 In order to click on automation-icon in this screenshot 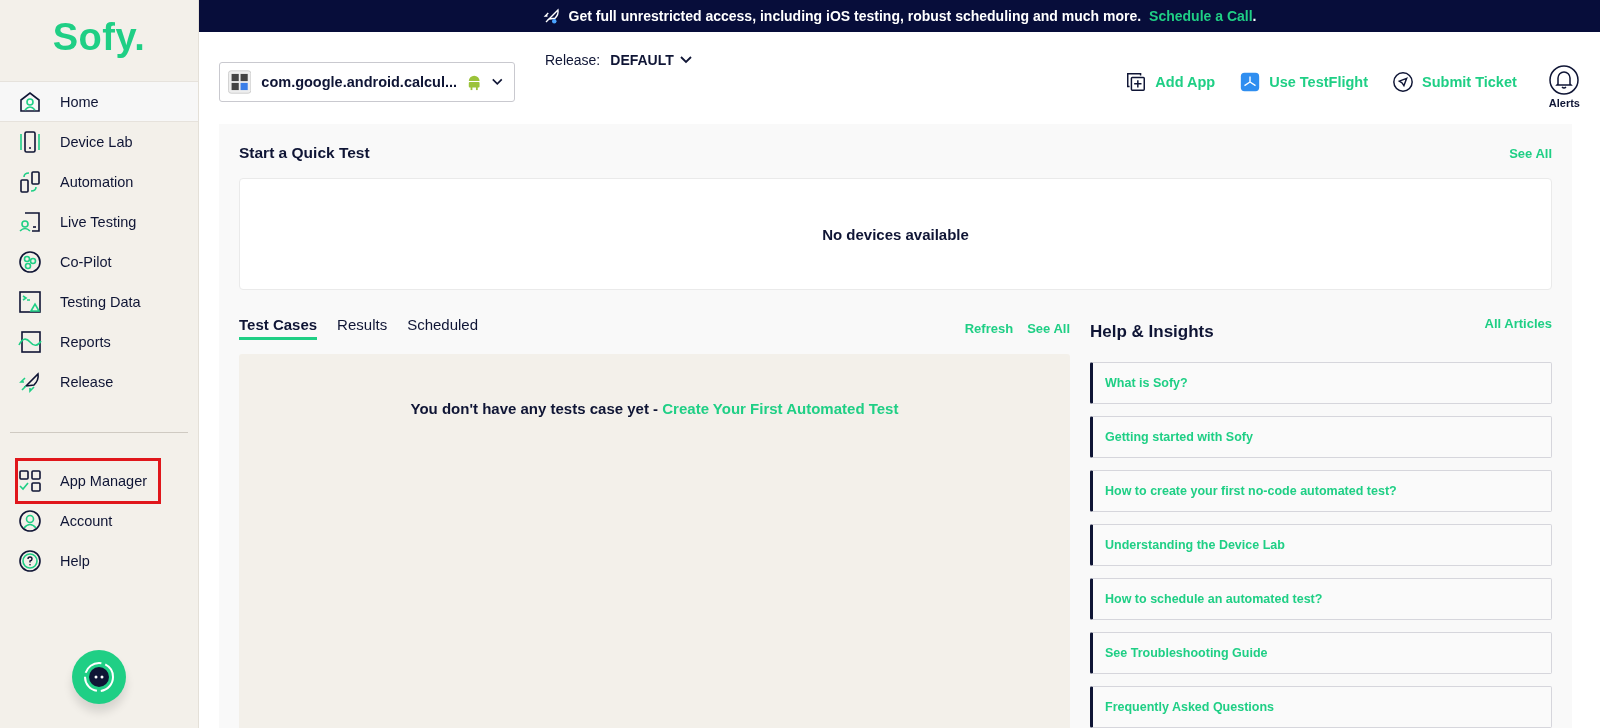, I will do `click(30, 182)`.